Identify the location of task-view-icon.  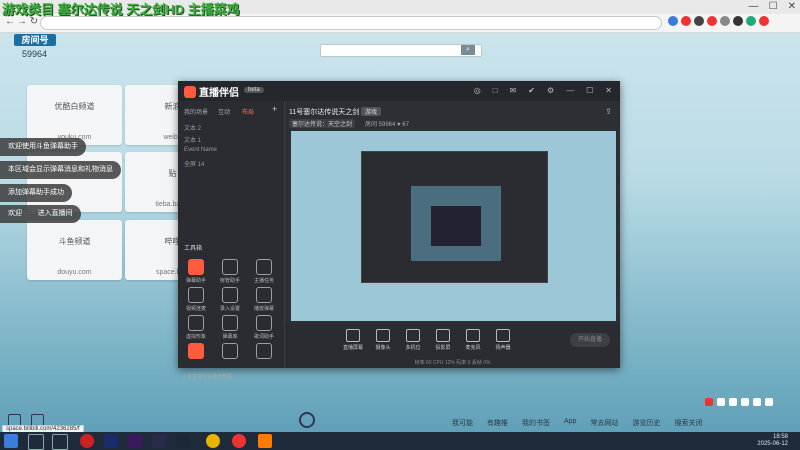
(60, 442).